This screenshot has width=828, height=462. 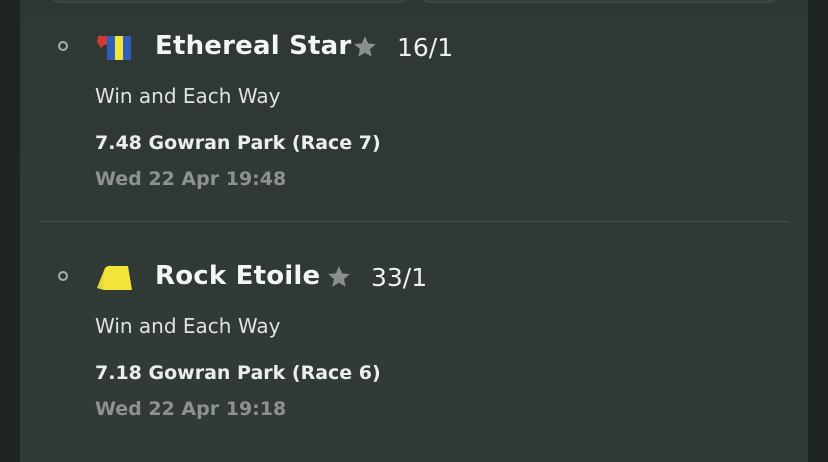 I want to click on silks-red-blue-yellow-icon, so click(x=114, y=47).